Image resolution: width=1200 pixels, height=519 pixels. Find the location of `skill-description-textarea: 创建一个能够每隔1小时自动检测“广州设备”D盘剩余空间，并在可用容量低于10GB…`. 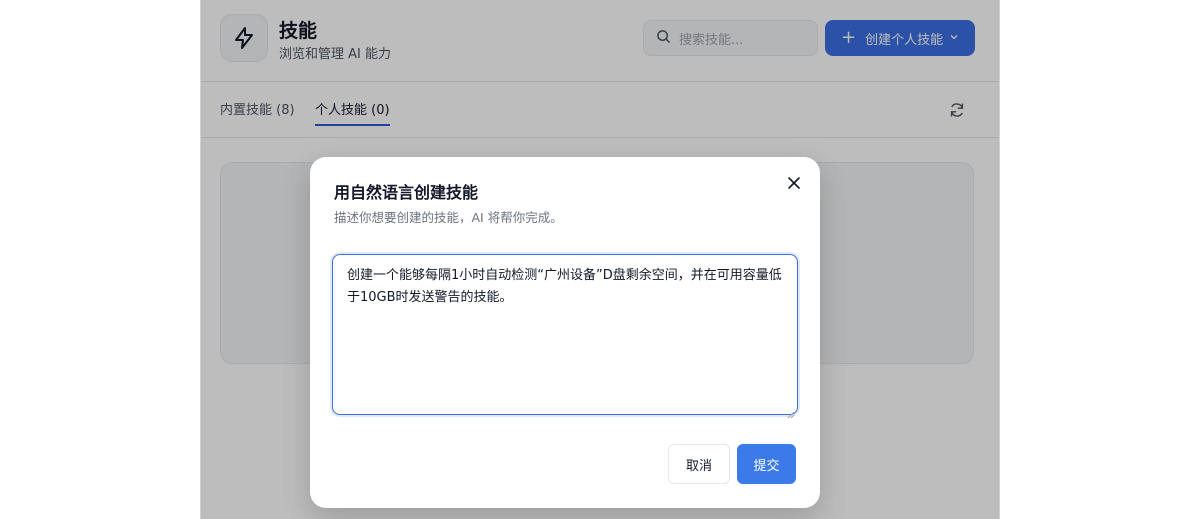

skill-description-textarea: 创建一个能够每隔1小时自动检测“广州设备”D盘剩余空间，并在可用容量低于10GB… is located at coordinates (565, 334).